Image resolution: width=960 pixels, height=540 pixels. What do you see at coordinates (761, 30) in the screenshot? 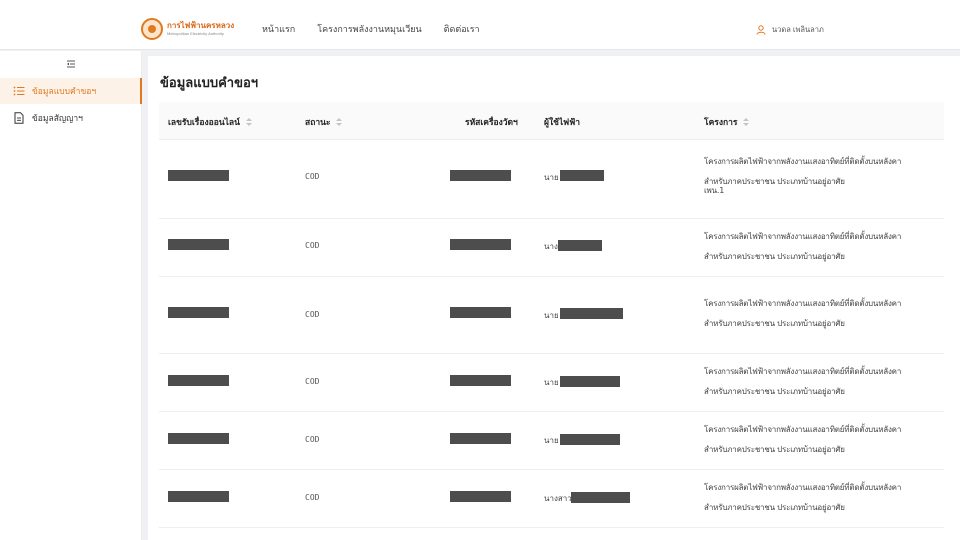
I see `user-icon` at bounding box center [761, 30].